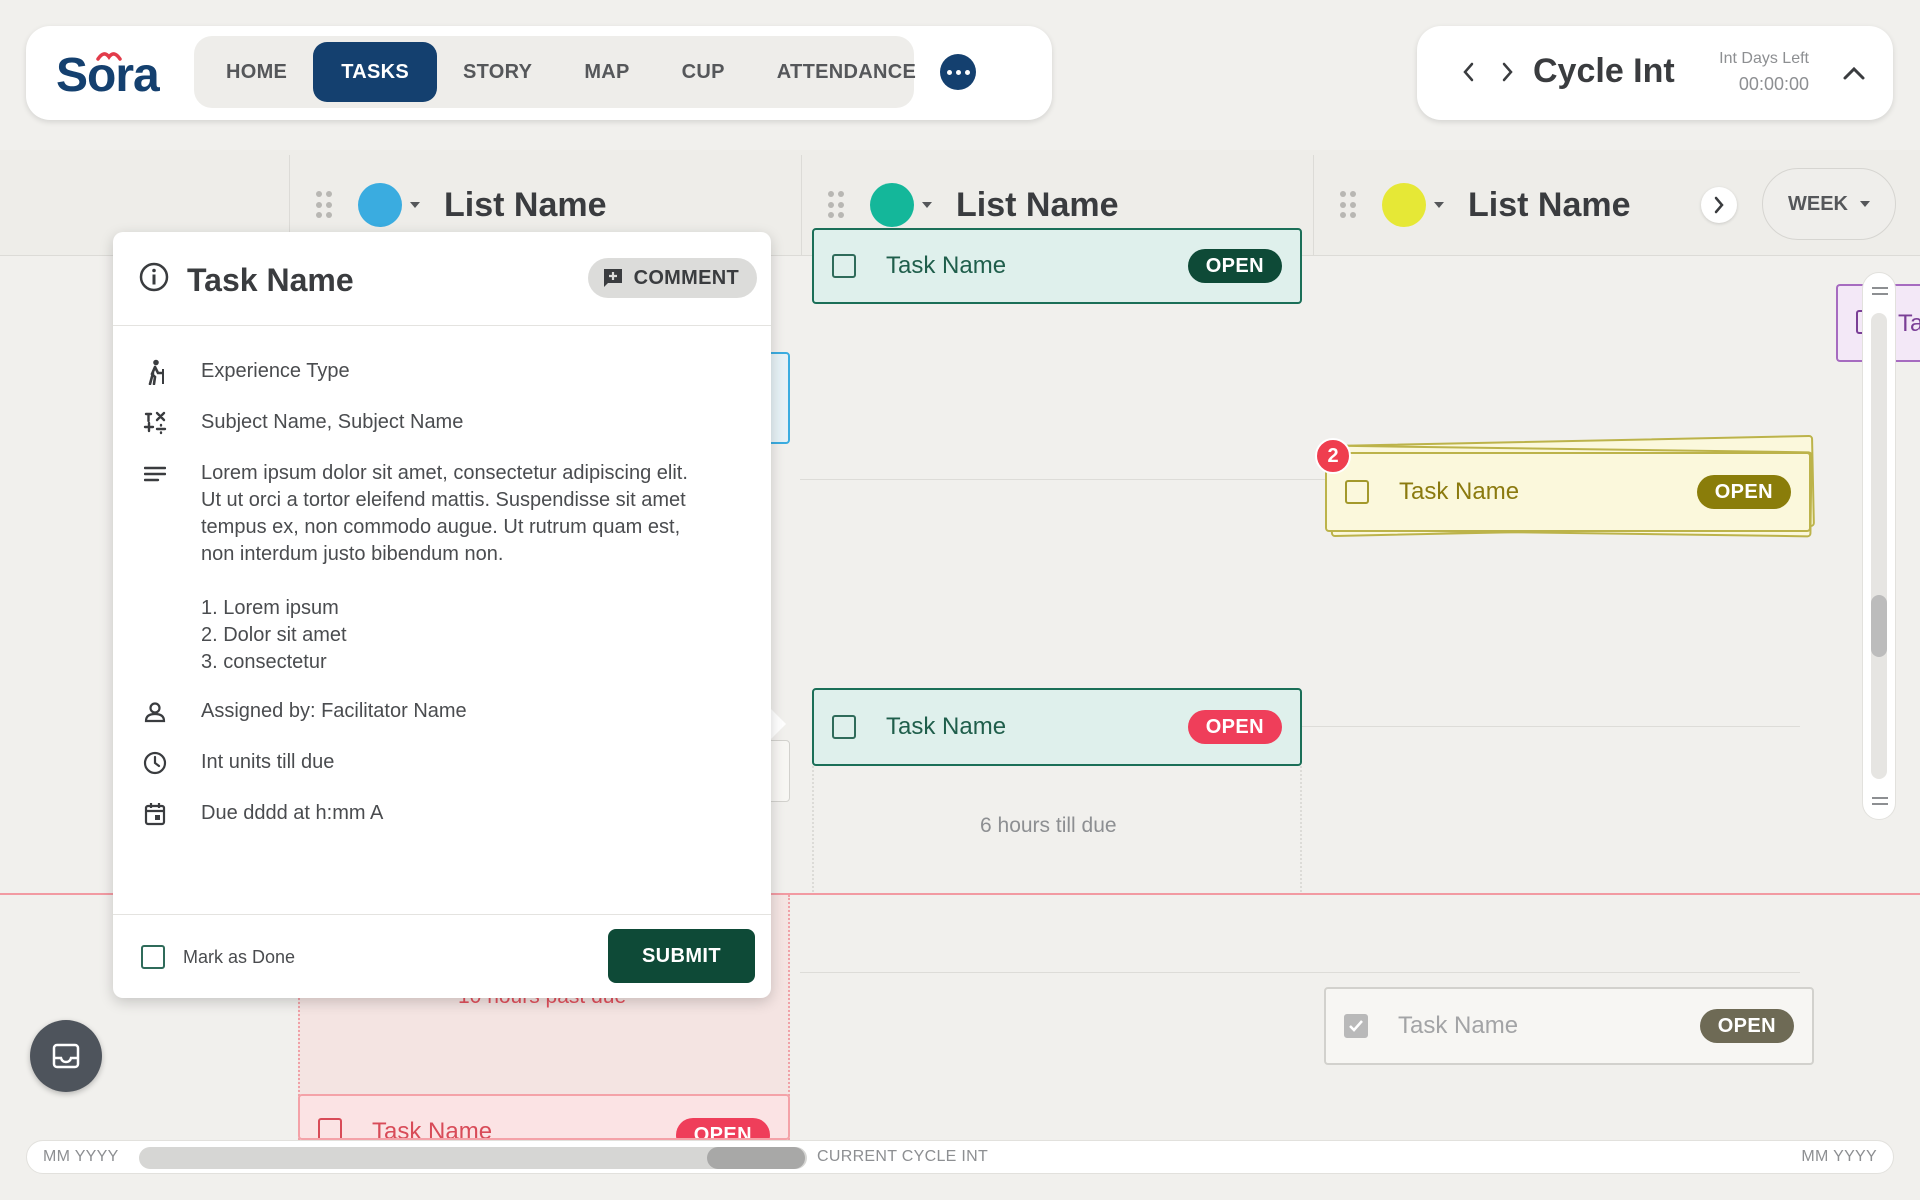  I want to click on sora-logo: Sora, so click(126, 74).